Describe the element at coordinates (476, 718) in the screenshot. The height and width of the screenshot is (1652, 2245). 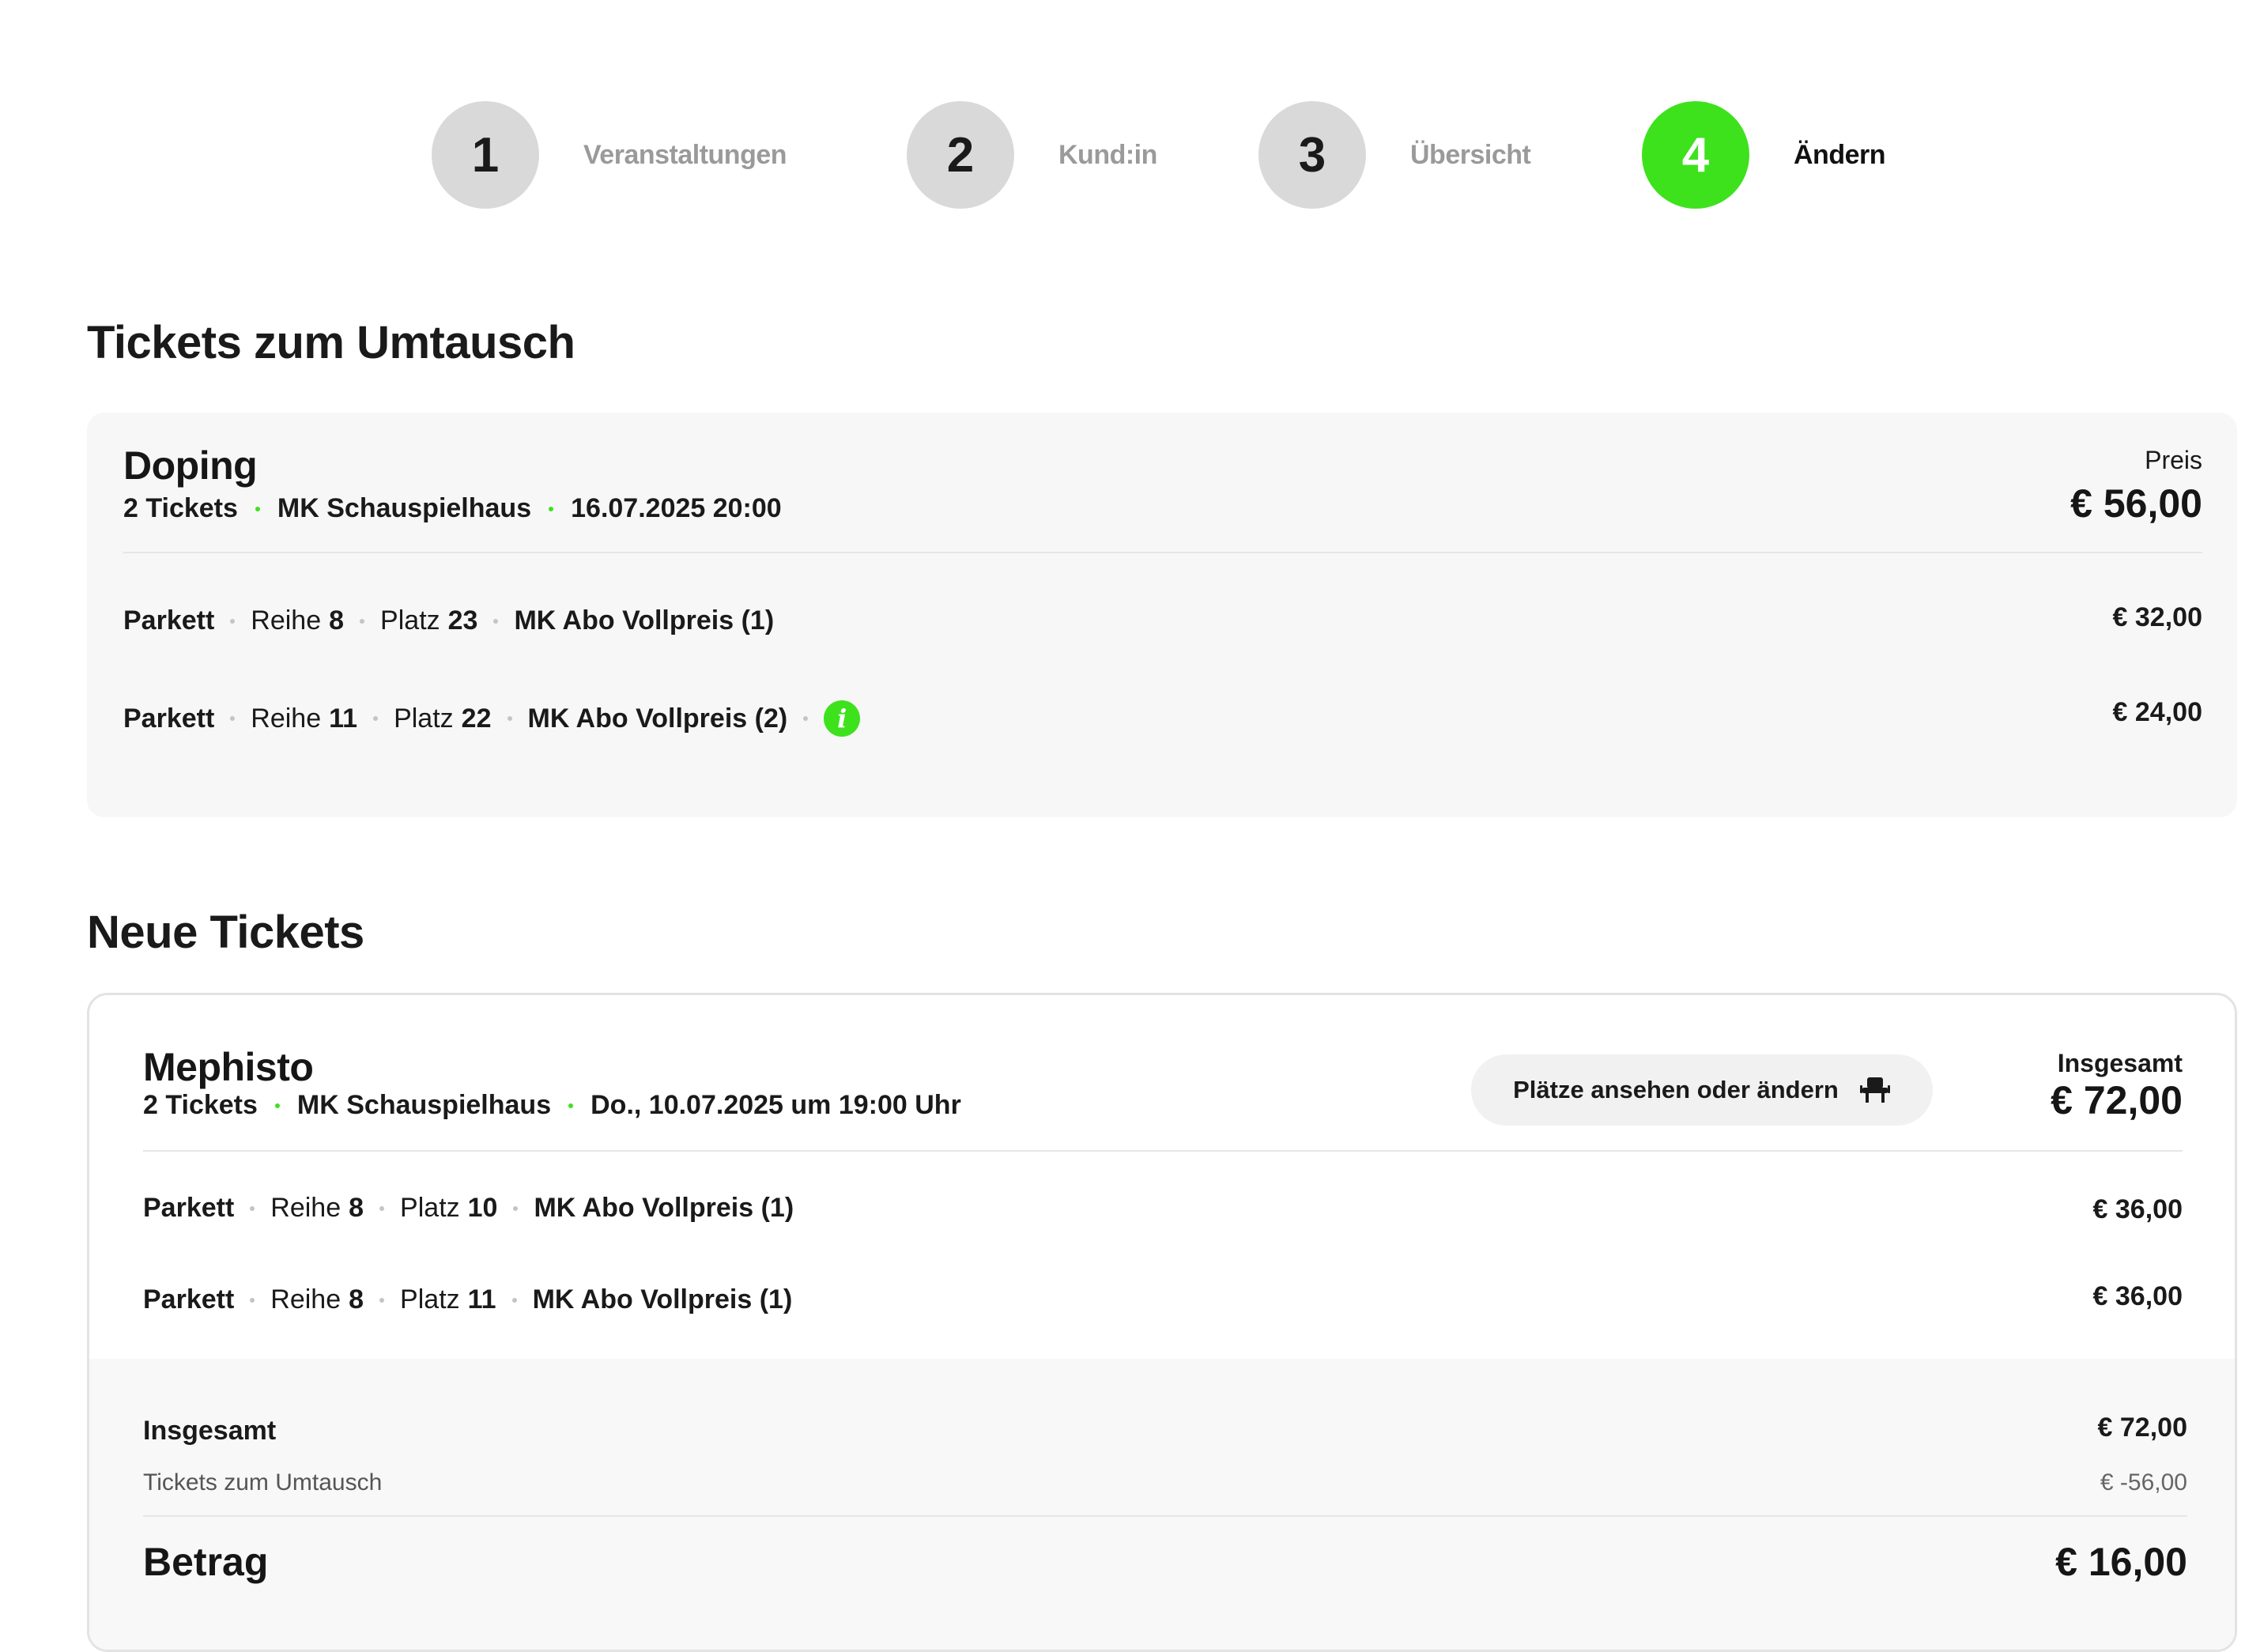
I see `seat-number: 22` at that location.